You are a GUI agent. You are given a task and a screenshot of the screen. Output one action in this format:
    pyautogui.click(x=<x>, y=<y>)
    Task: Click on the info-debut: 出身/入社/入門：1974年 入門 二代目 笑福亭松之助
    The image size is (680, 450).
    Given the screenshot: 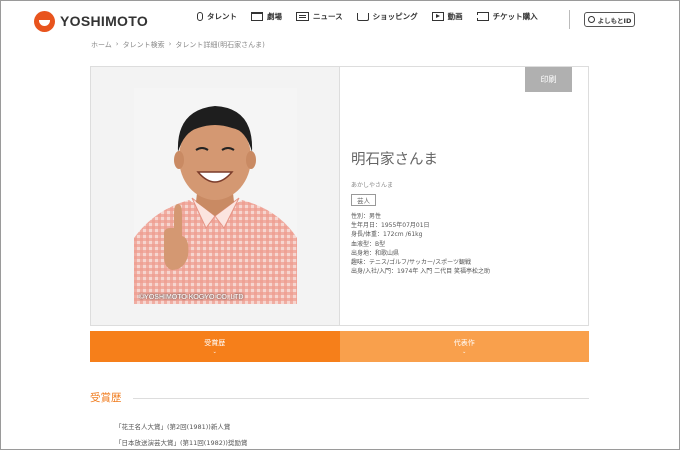 What is the action you would take?
    pyautogui.click(x=421, y=272)
    